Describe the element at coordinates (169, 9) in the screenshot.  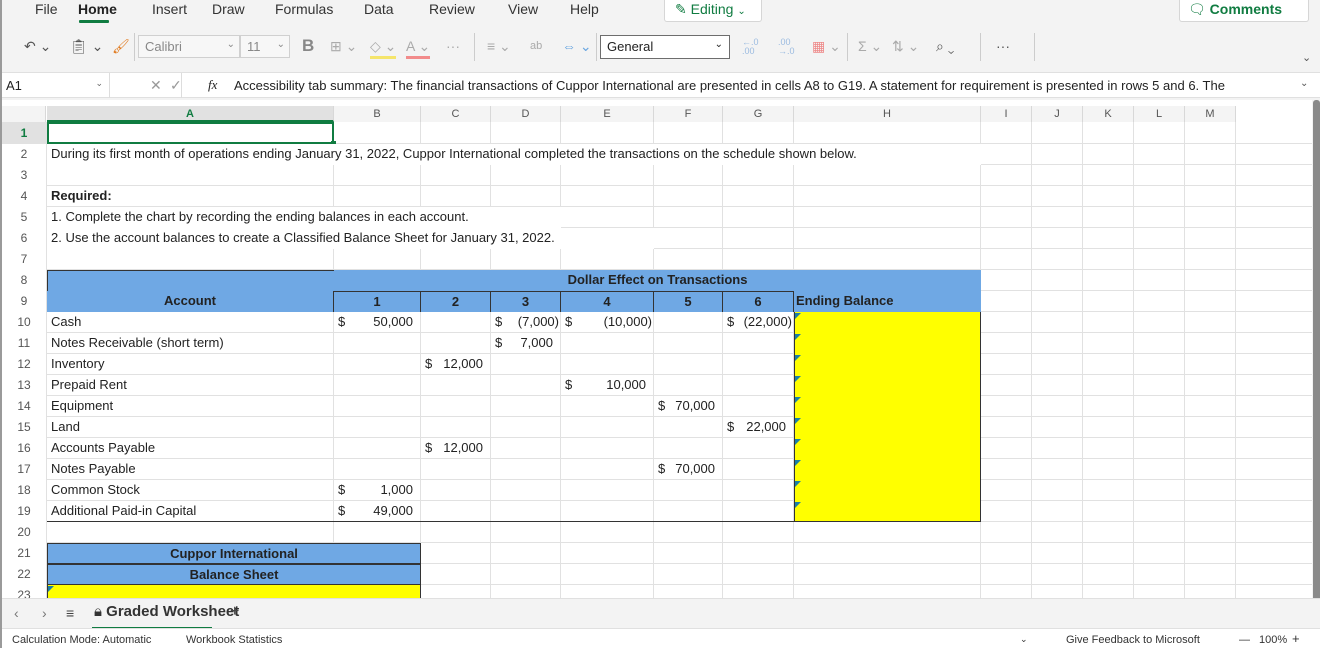
I see `tab-insert: Insert` at that location.